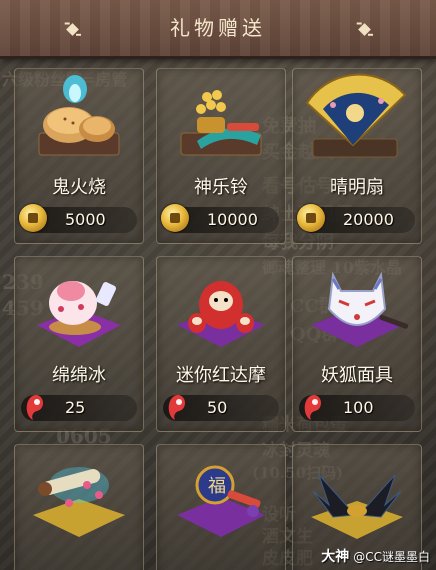 The width and height of the screenshot is (436, 570). I want to click on gift-name: 绵绵冰, so click(79, 375).